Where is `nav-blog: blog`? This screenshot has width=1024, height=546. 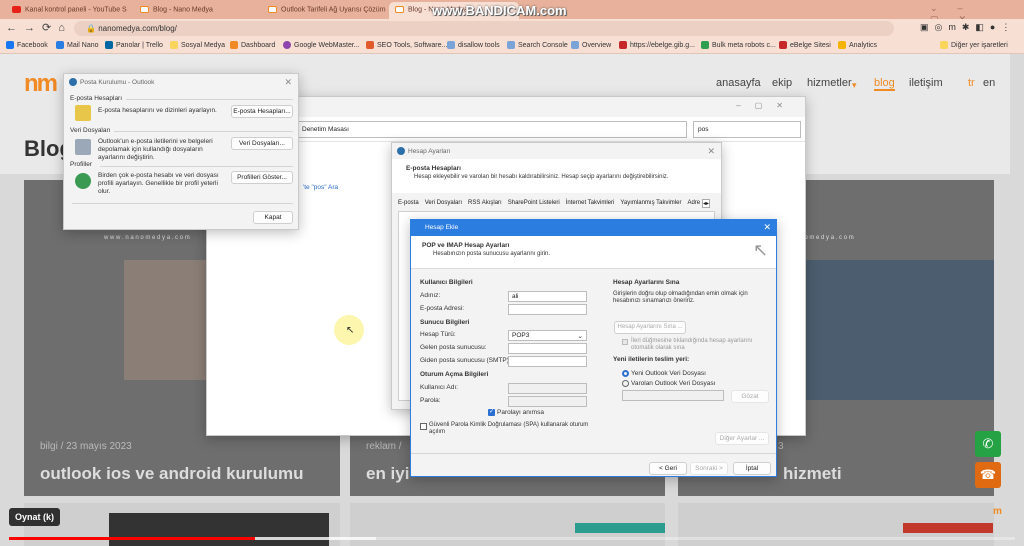 nav-blog: blog is located at coordinates (884, 84).